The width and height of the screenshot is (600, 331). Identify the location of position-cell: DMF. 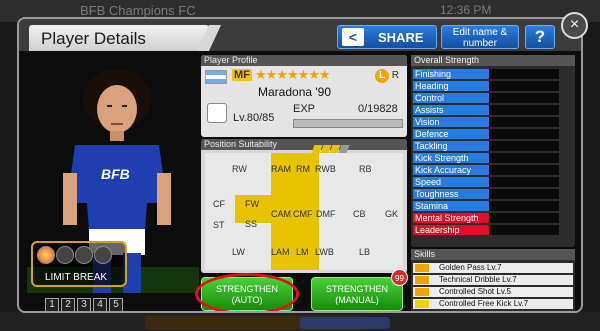
(326, 214).